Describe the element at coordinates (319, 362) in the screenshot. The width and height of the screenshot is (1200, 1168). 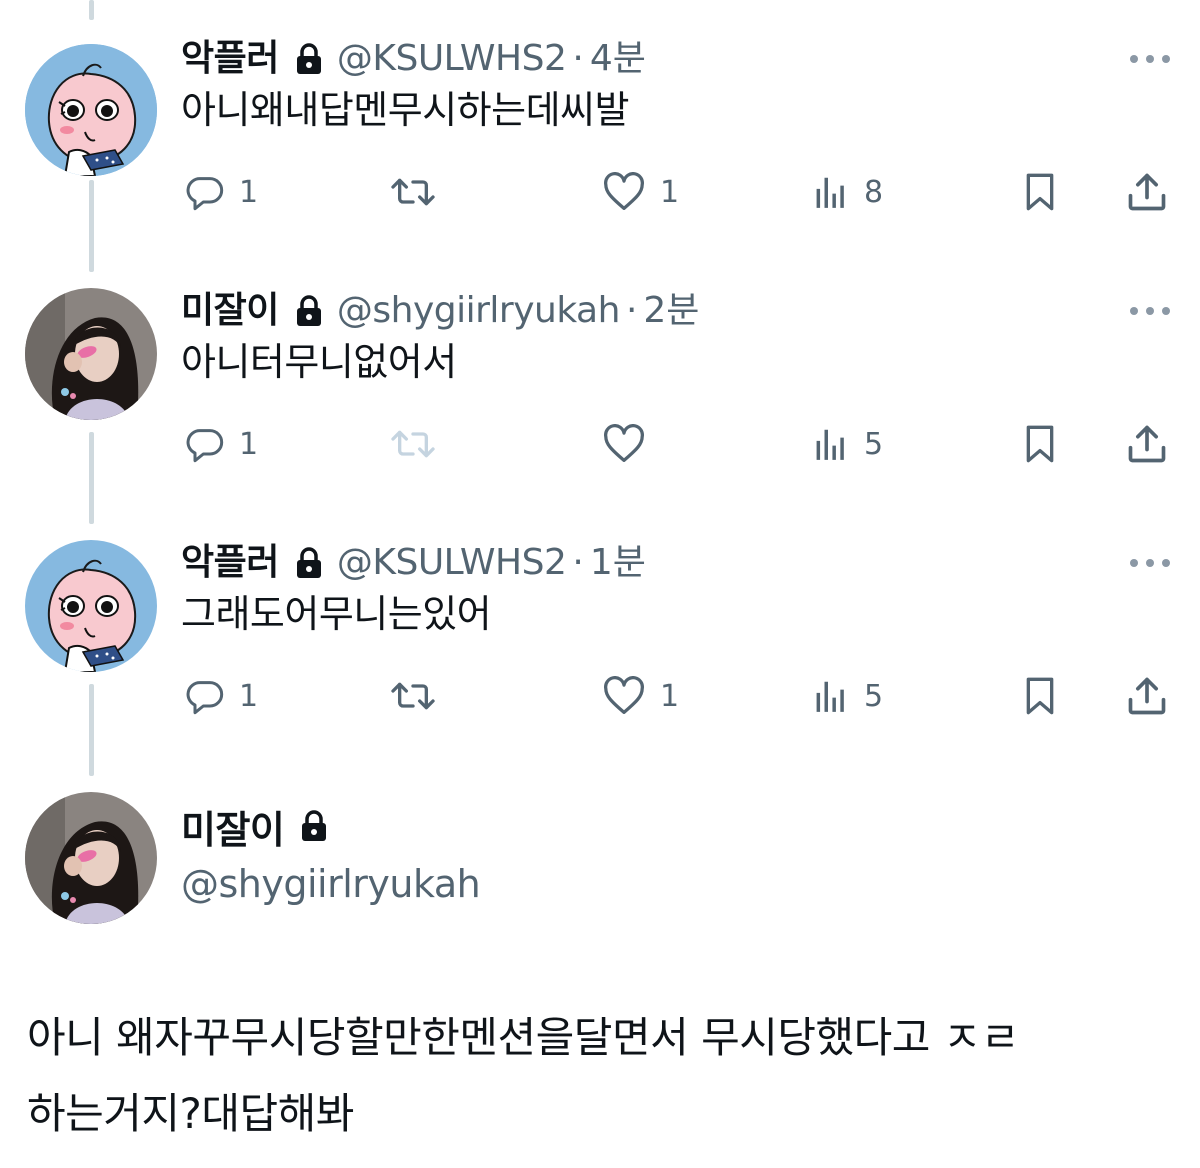
I see `tweet-text: 아니터무니없어서` at that location.